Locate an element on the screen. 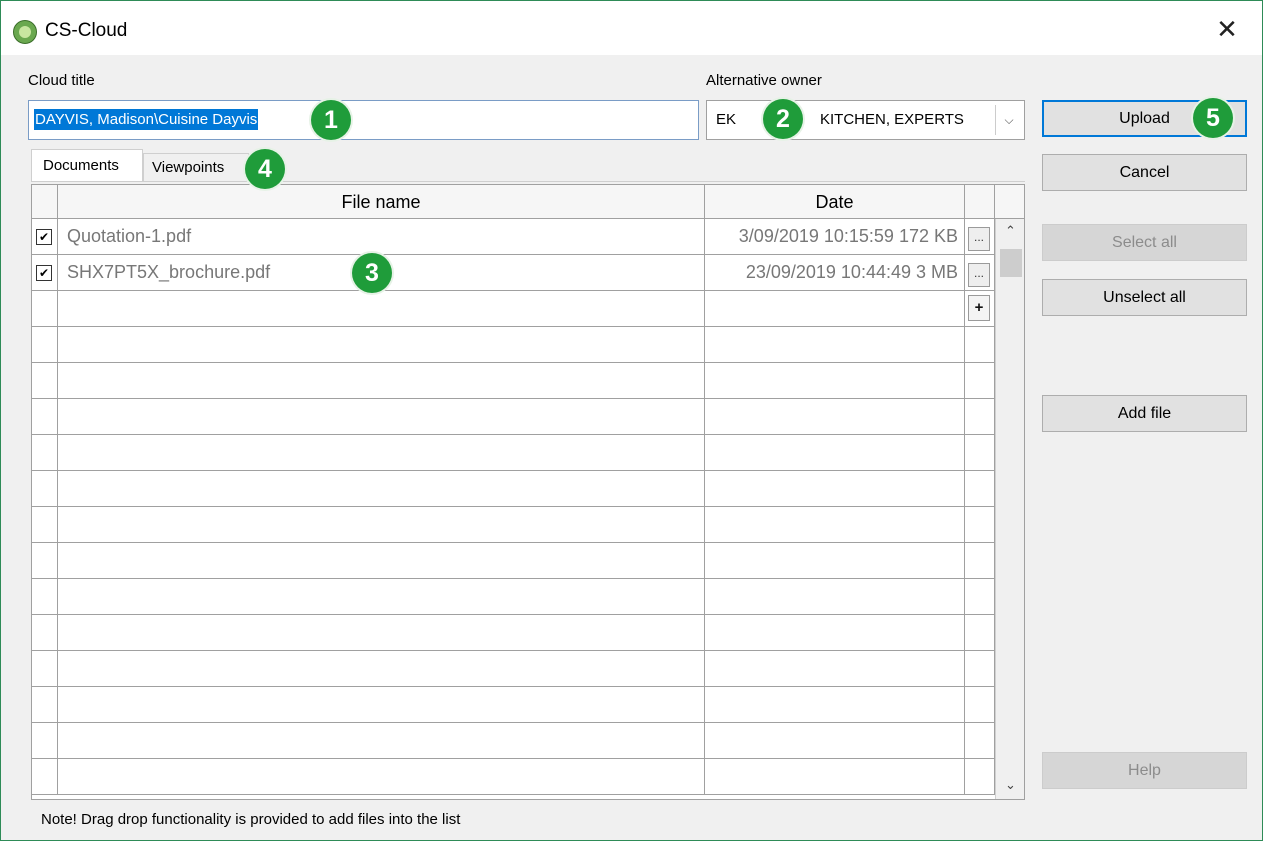 The image size is (1263, 841). chevron-down-icon: ⌄ is located at coordinates (1010, 786).